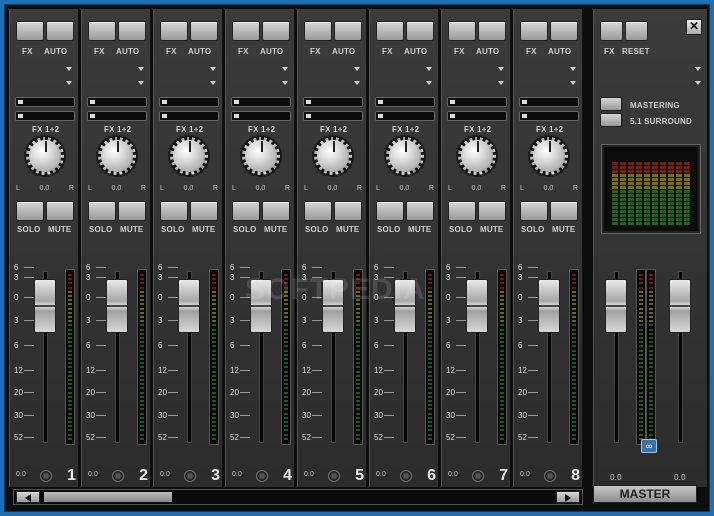 The image size is (714, 516). Describe the element at coordinates (694, 27) in the screenshot. I see `close-button: ✕` at that location.